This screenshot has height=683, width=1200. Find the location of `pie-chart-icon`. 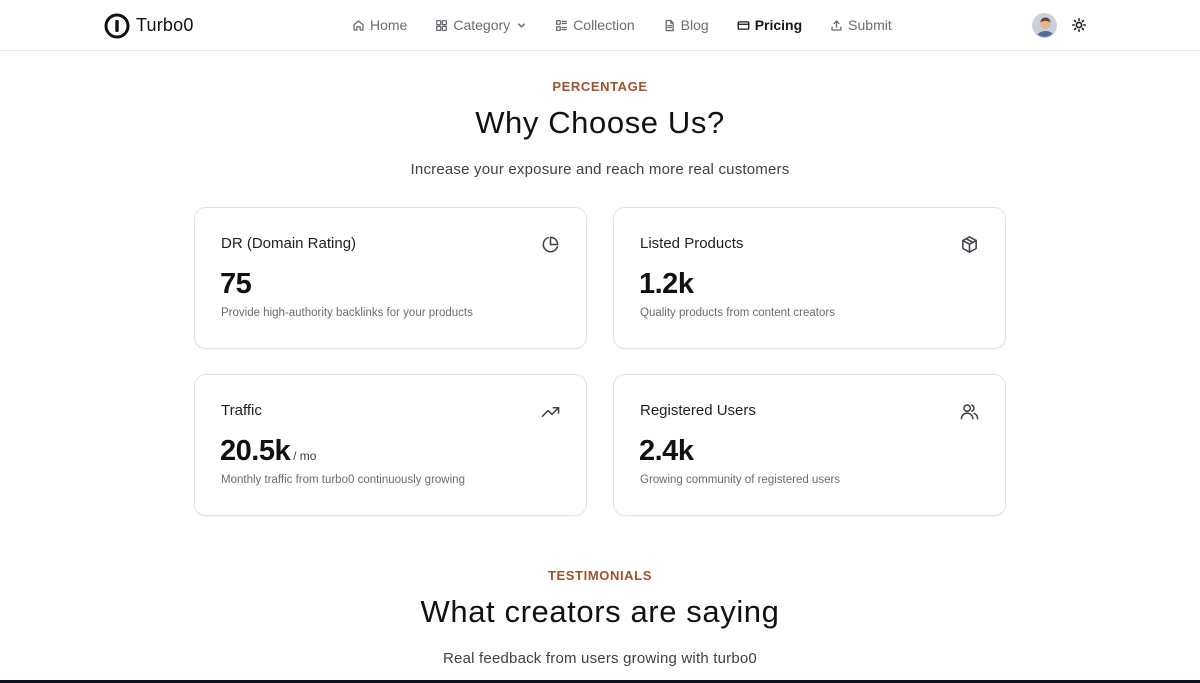

pie-chart-icon is located at coordinates (550, 244).